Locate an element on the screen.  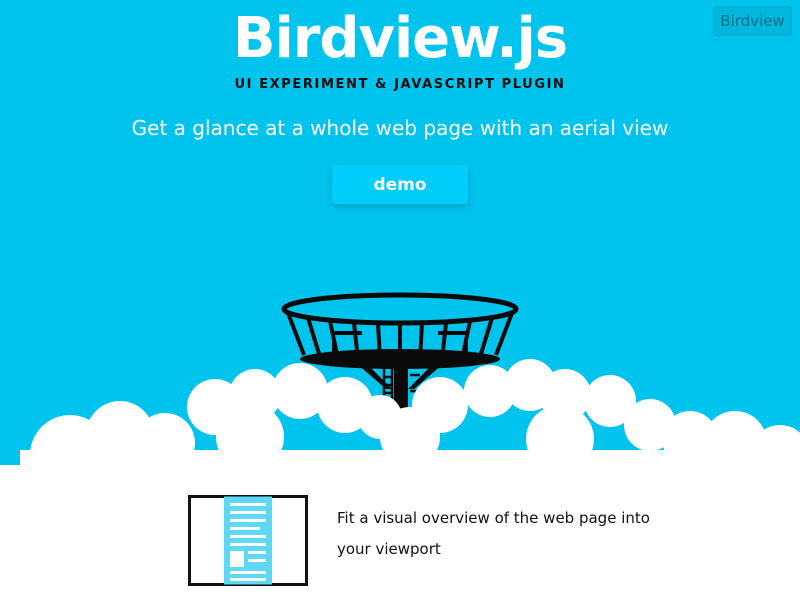
site-subtitle: UI EXPERIMENT & JAVASCRIPT PLUGIN is located at coordinates (400, 84).